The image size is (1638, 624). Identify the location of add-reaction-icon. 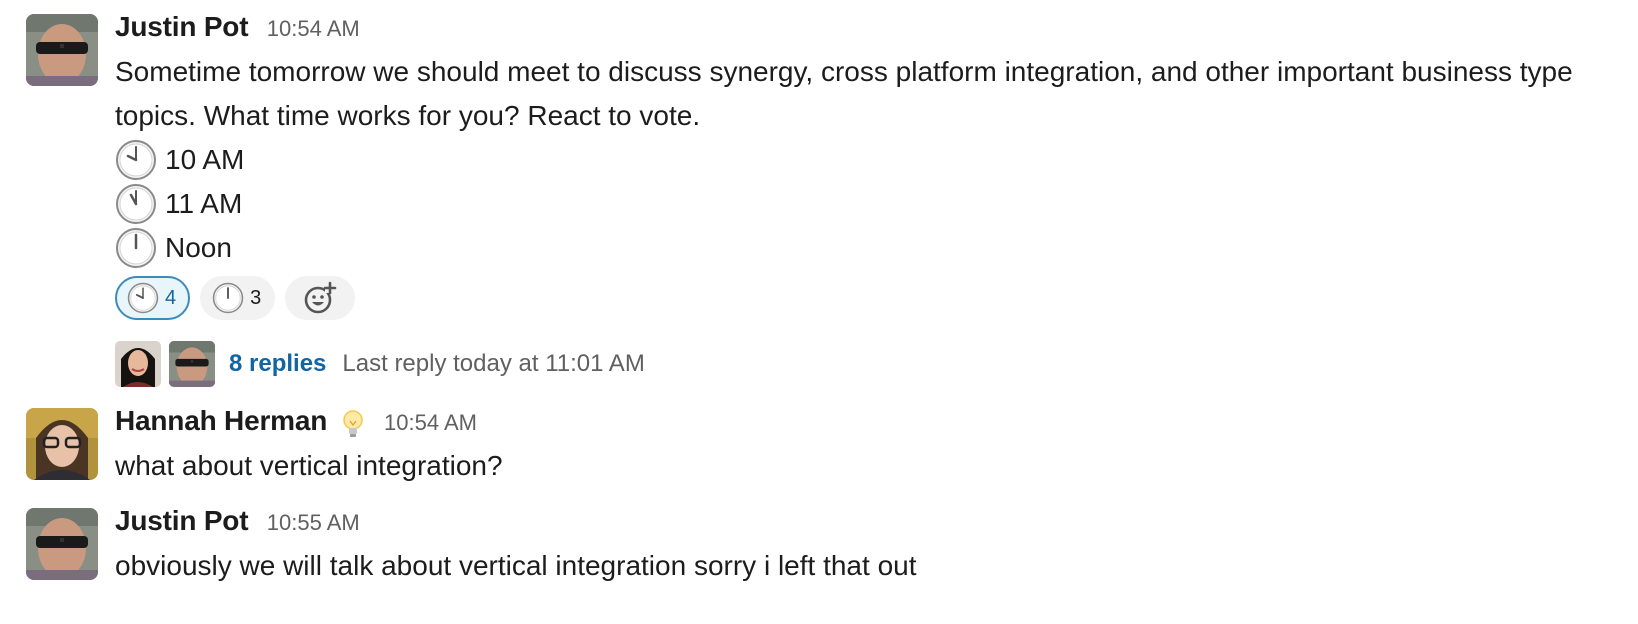
(320, 297).